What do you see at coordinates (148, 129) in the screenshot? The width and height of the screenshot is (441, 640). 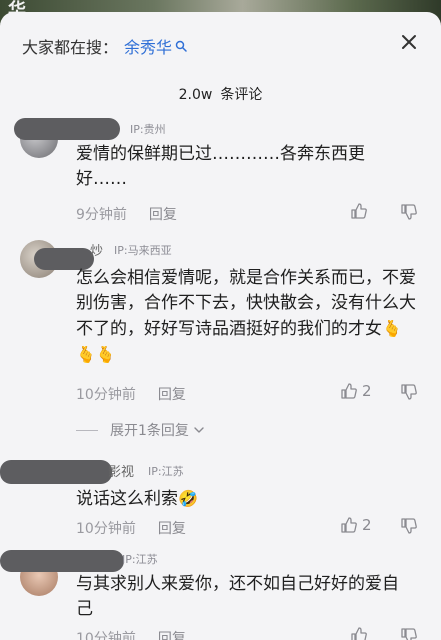 I see `ip-location: IP:贵州` at bounding box center [148, 129].